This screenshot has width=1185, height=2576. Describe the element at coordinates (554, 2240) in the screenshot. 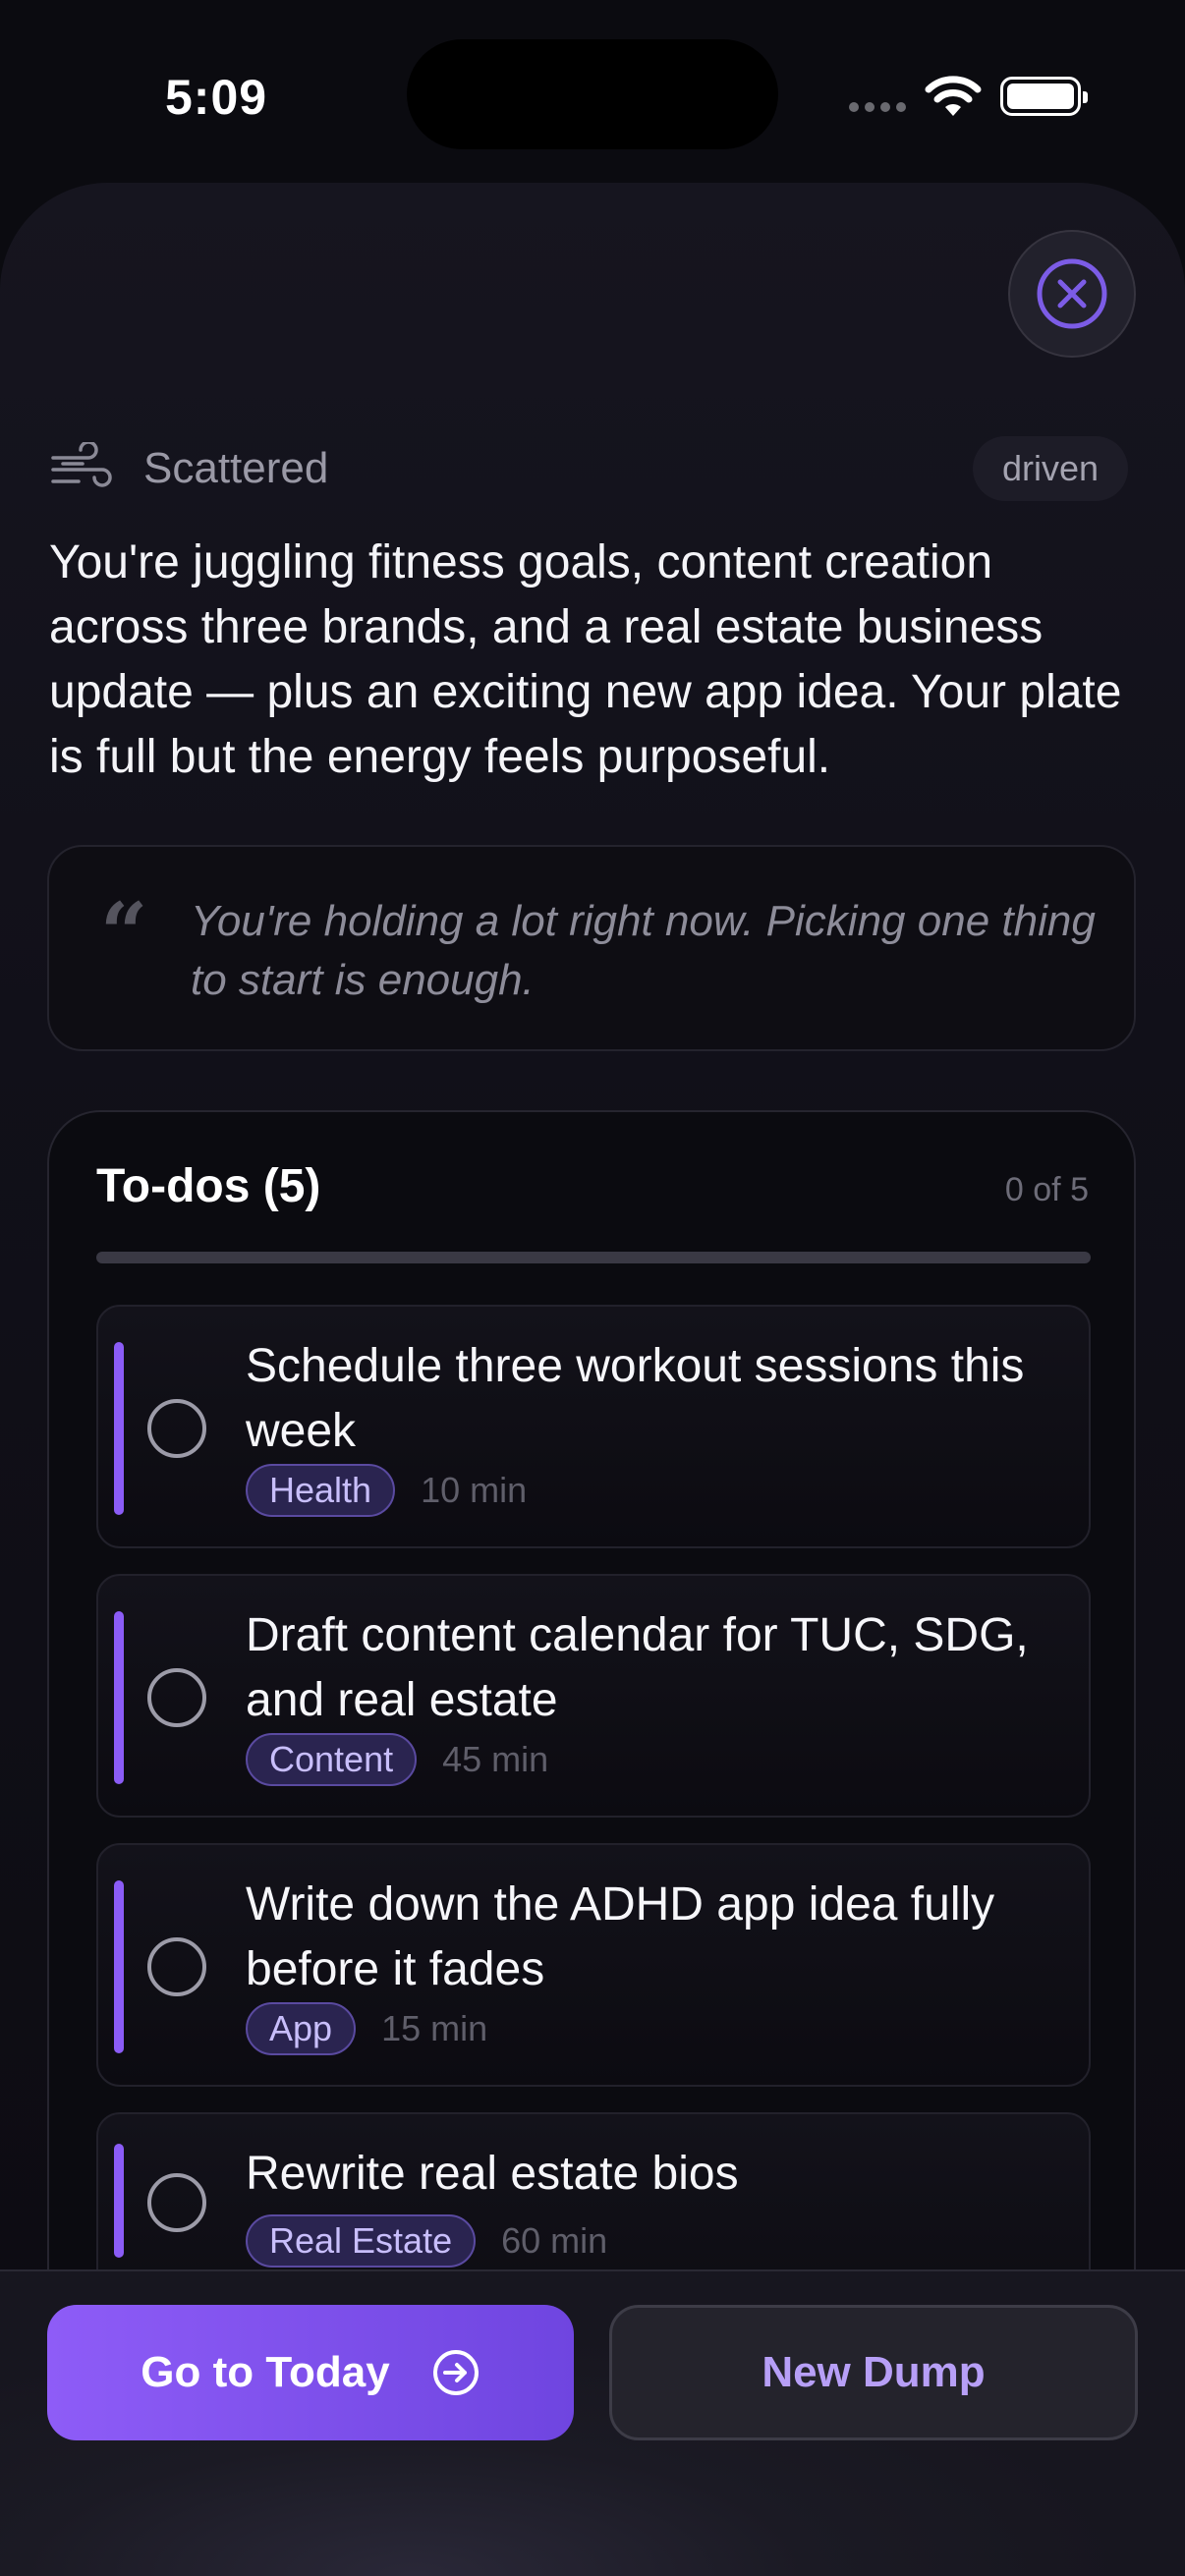

I see `todo-duration: 60 min` at that location.